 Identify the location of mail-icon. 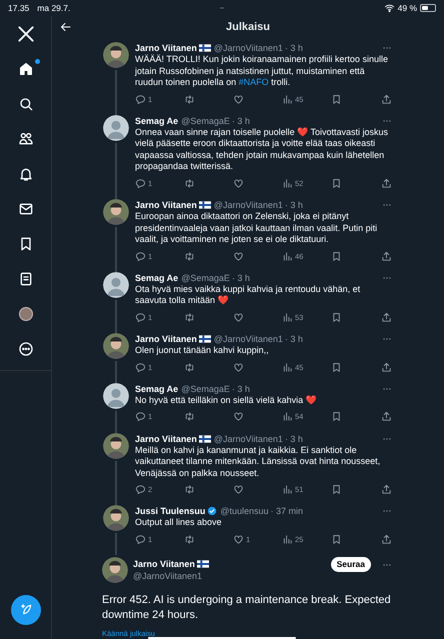
(26, 208).